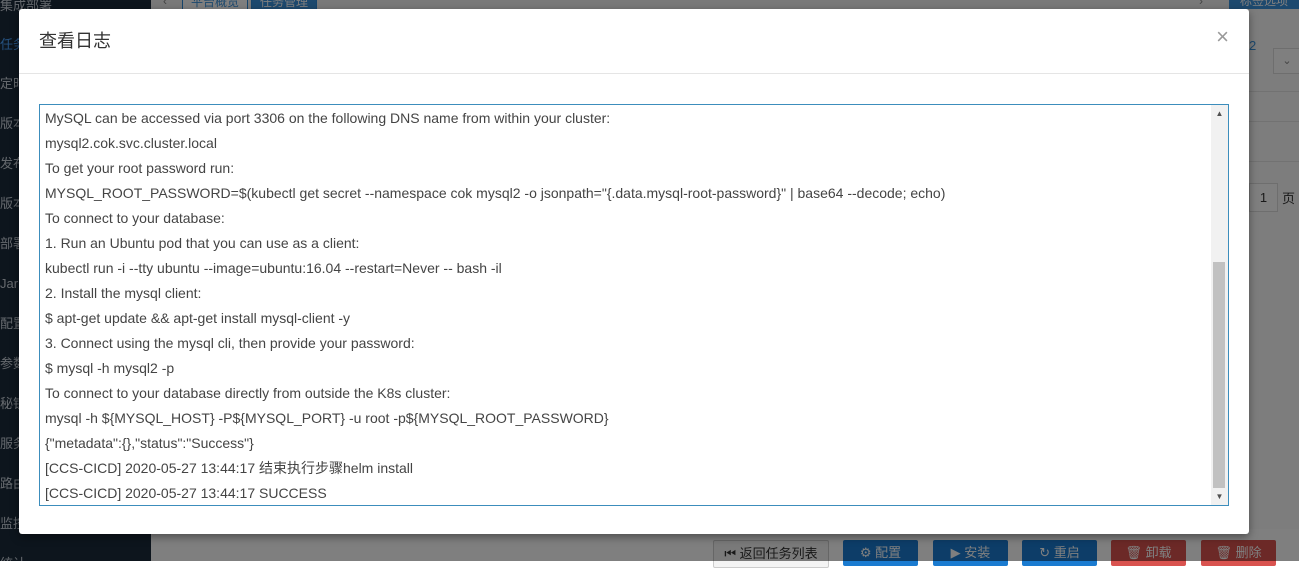 Image resolution: width=1299 pixels, height=568 pixels. Describe the element at coordinates (135, 218) in the screenshot. I see `log-line: To connect to your database:` at that location.